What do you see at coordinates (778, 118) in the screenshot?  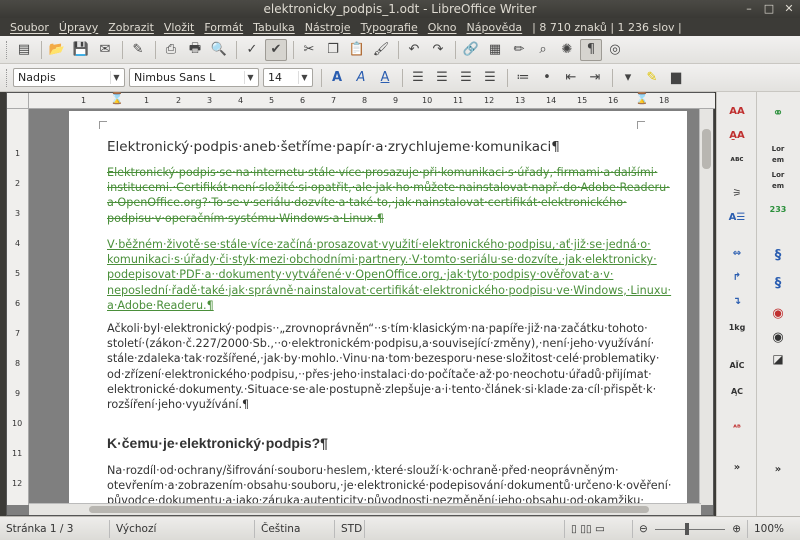 I see `binoculars-icon: ⚭` at bounding box center [778, 118].